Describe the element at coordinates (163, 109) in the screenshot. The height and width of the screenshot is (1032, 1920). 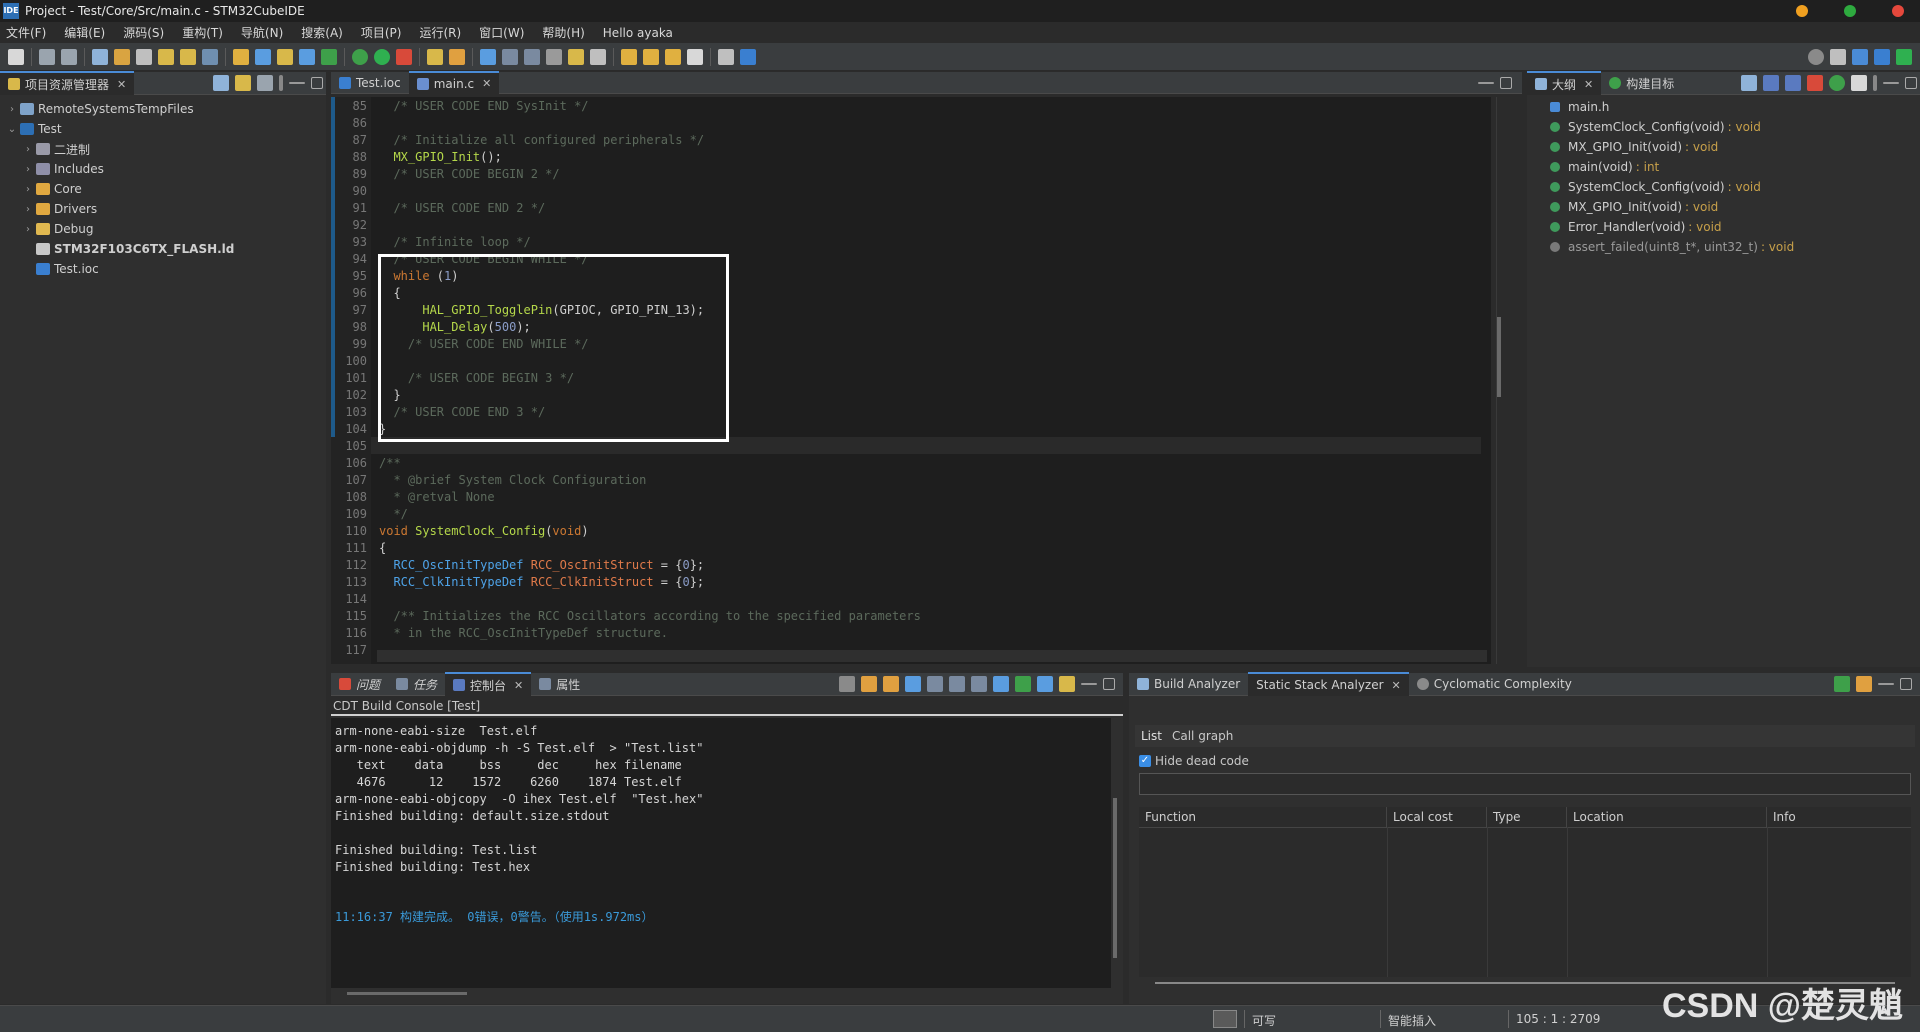
I see `tree-item-remote: › RemoteSystemsTempFiles` at that location.